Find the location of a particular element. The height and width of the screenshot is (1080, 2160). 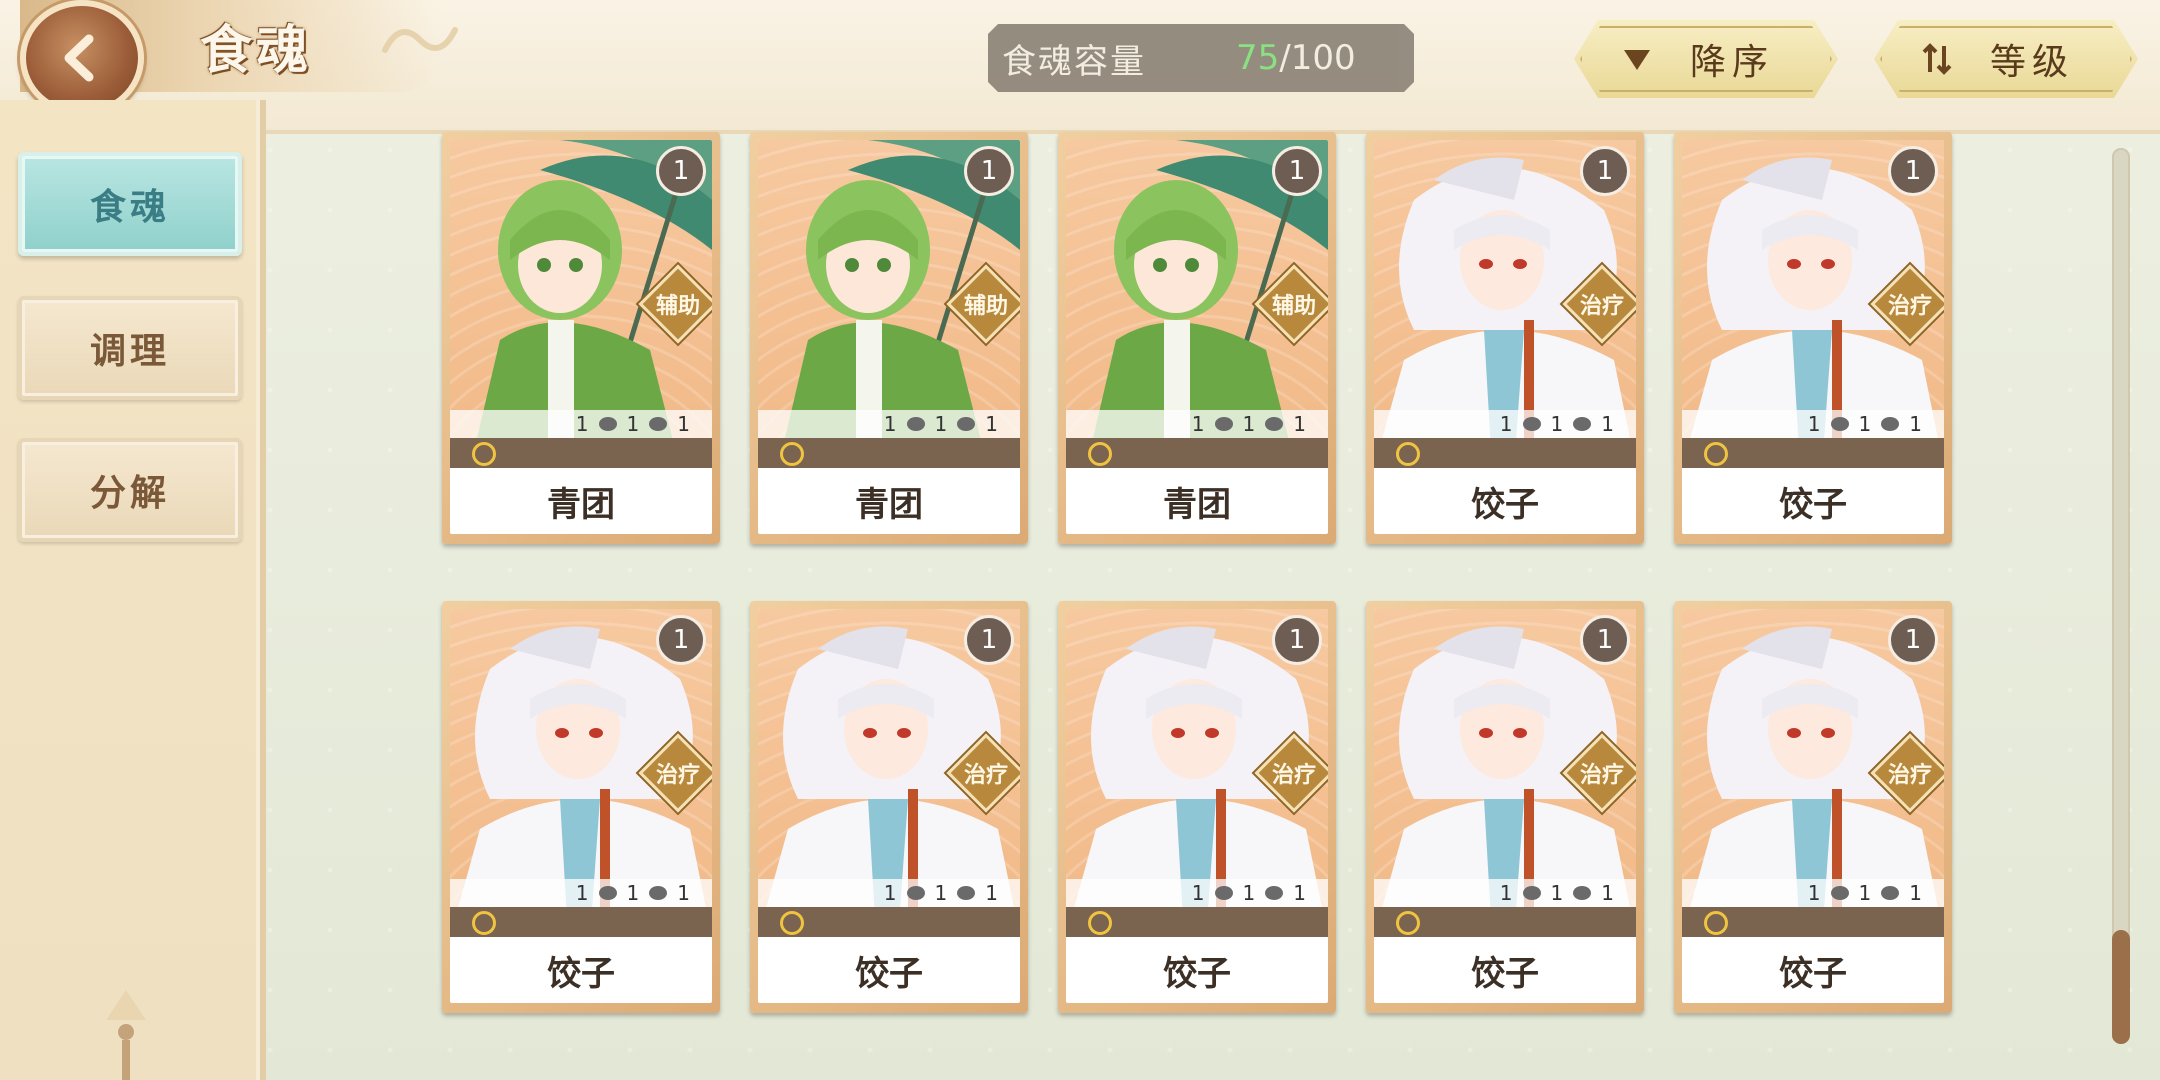

back-button is located at coordinates (82, 58).